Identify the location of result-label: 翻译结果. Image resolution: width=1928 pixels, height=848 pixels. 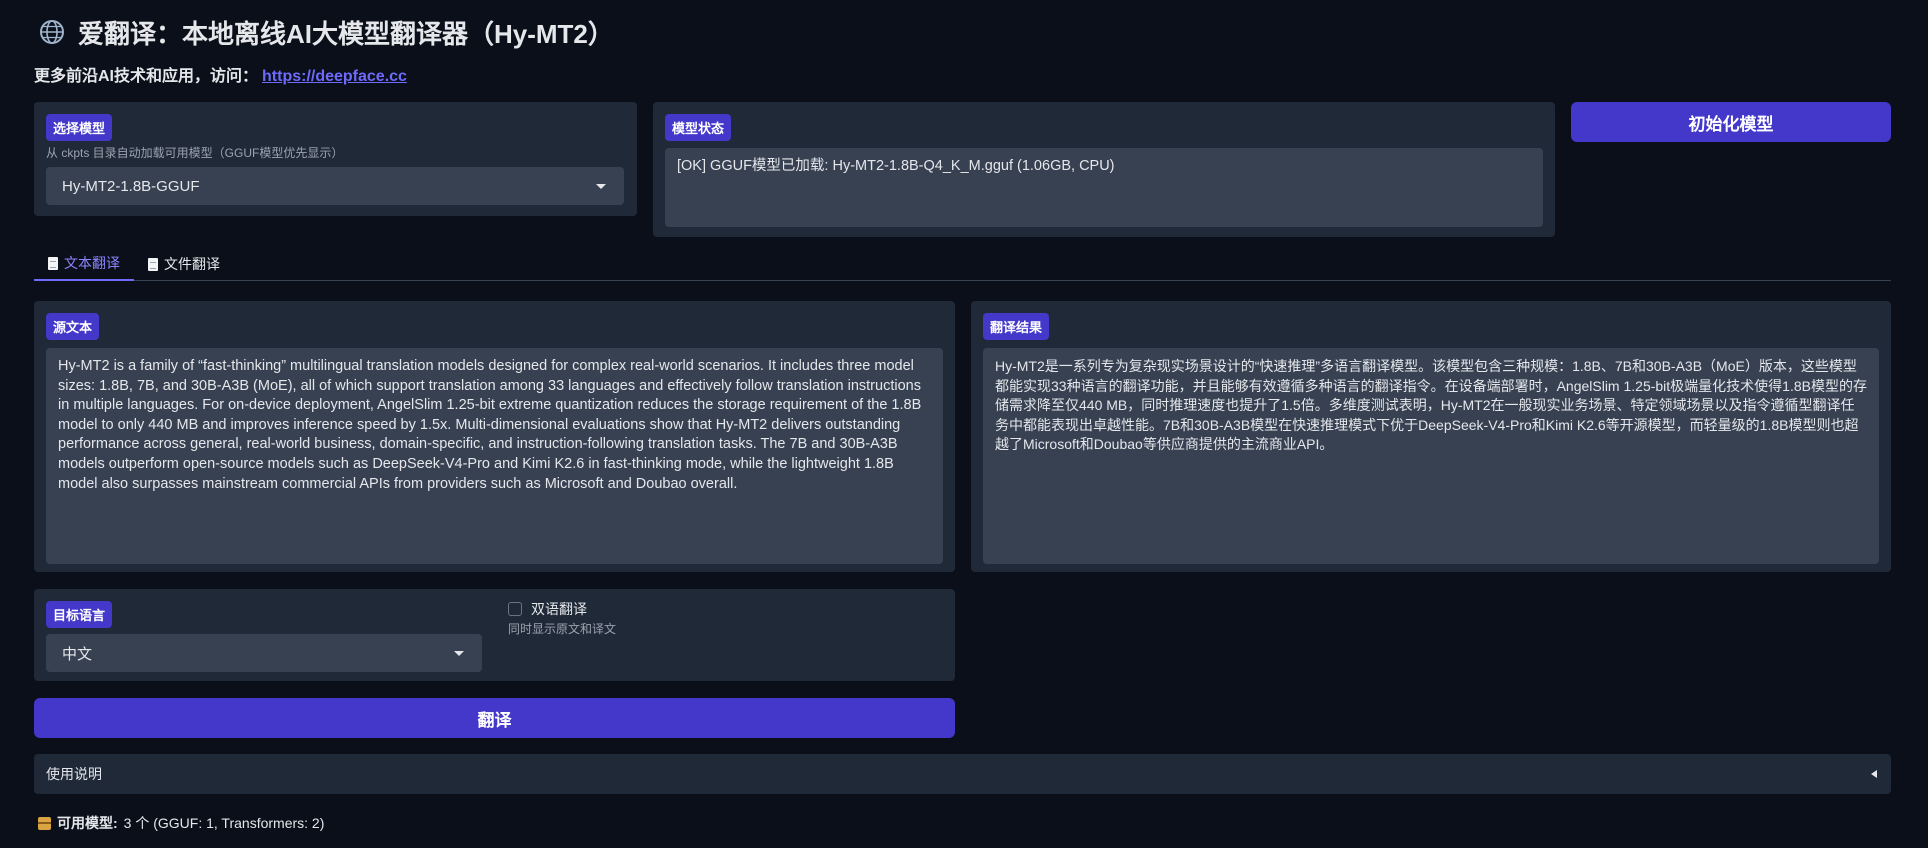
(1016, 326).